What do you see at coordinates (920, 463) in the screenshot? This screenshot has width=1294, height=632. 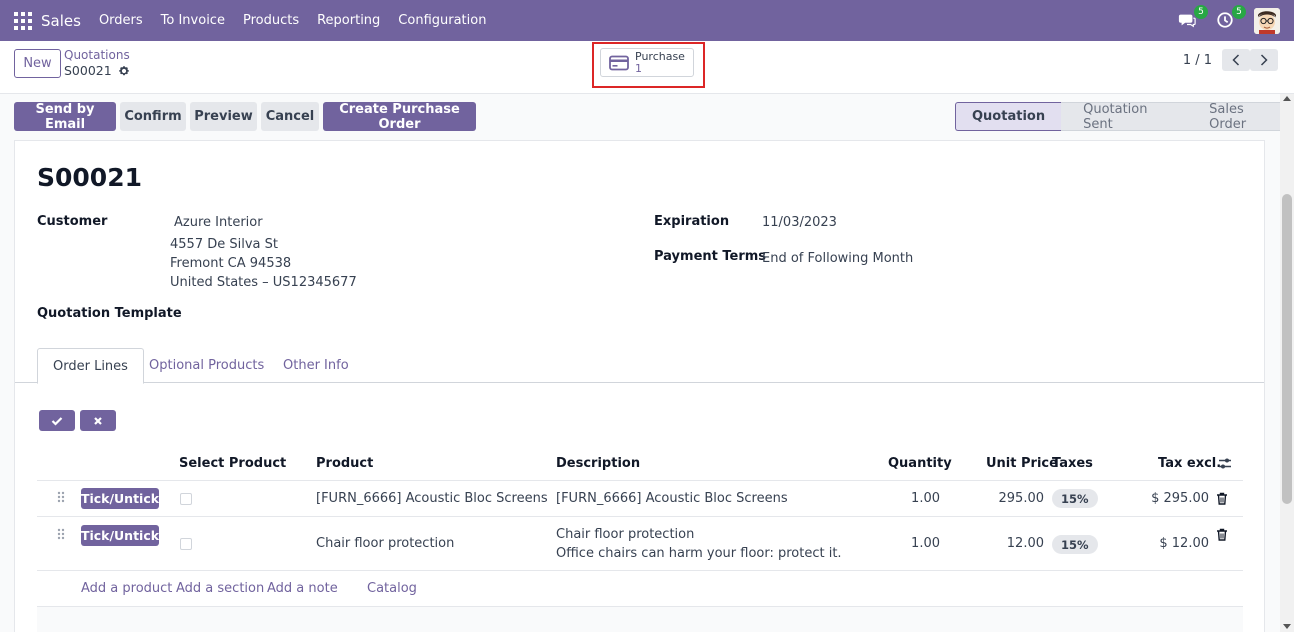 I see `col-quantity: Quantity` at bounding box center [920, 463].